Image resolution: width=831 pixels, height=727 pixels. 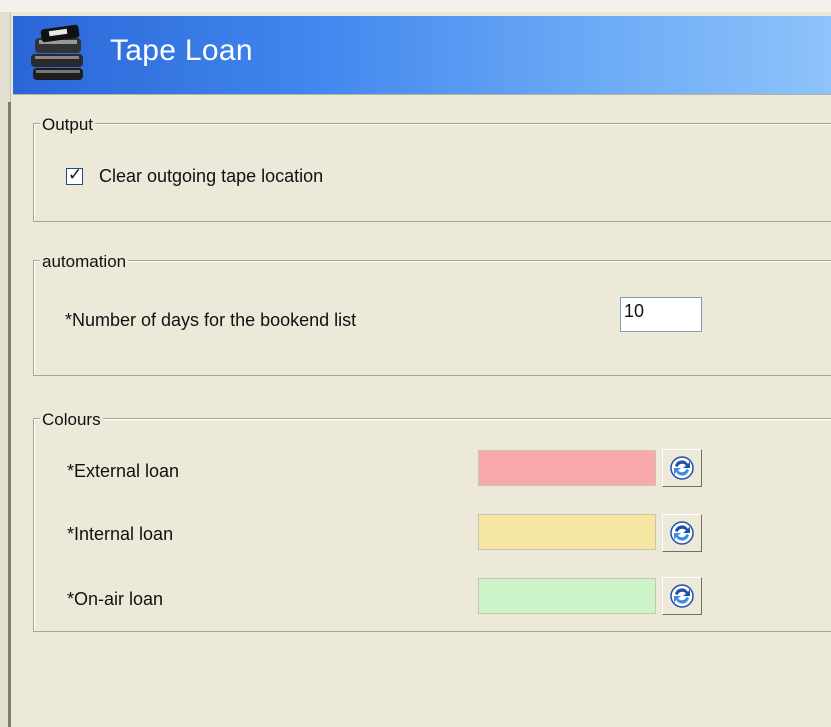 I want to click on panel-header: Tape Loan, so click(x=422, y=55).